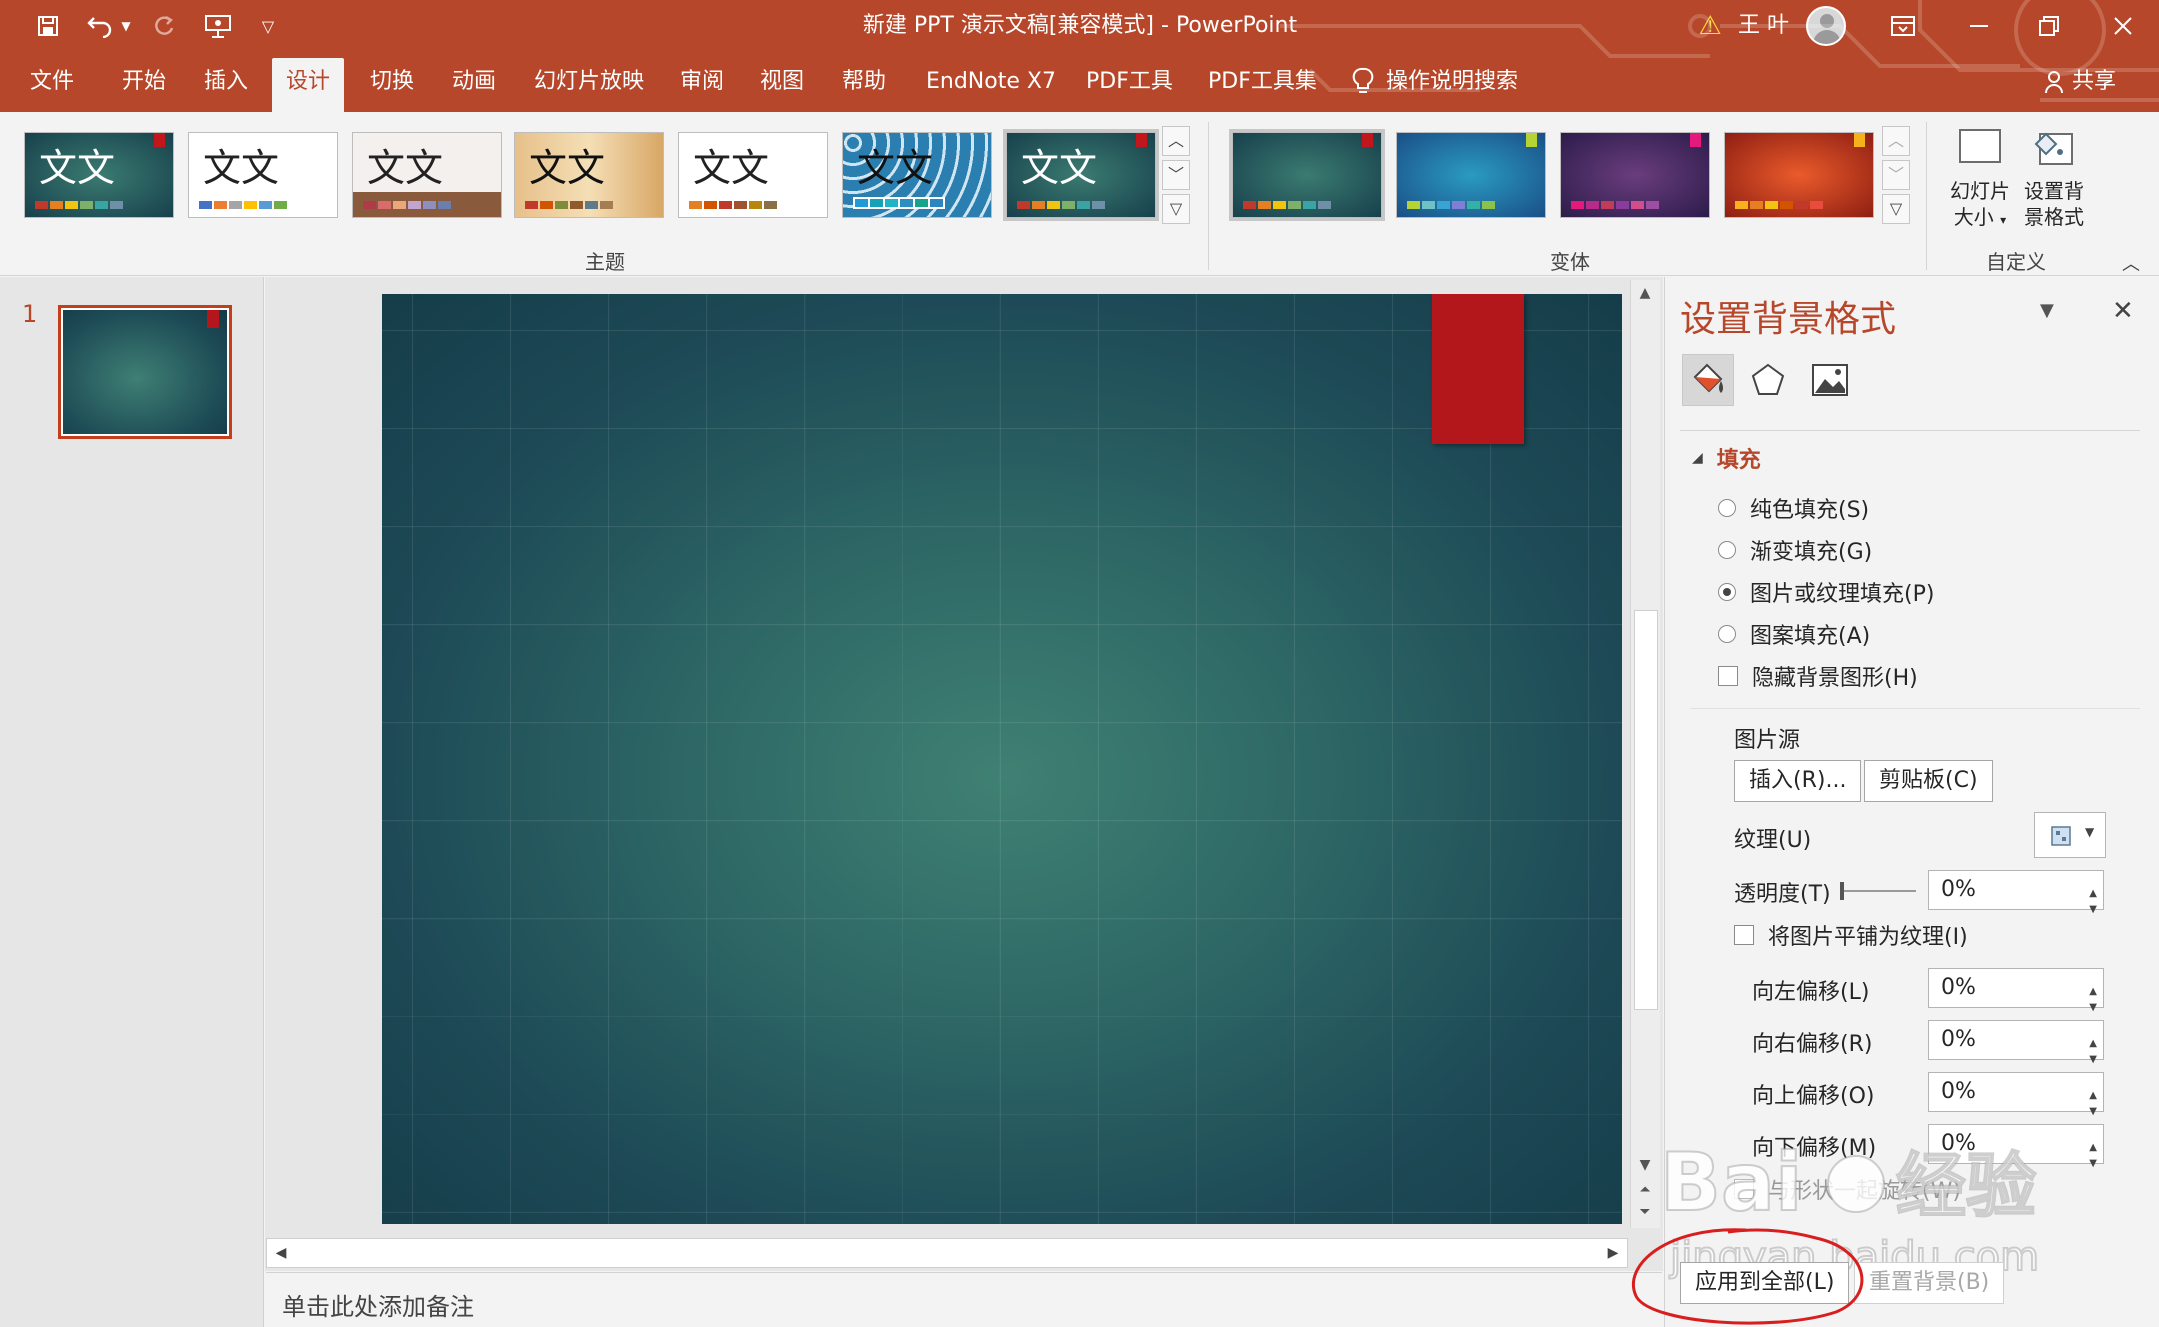 The image size is (2159, 1327). What do you see at coordinates (1176, 141) in the screenshot?
I see `themes-scroll-up-icon: ︿` at bounding box center [1176, 141].